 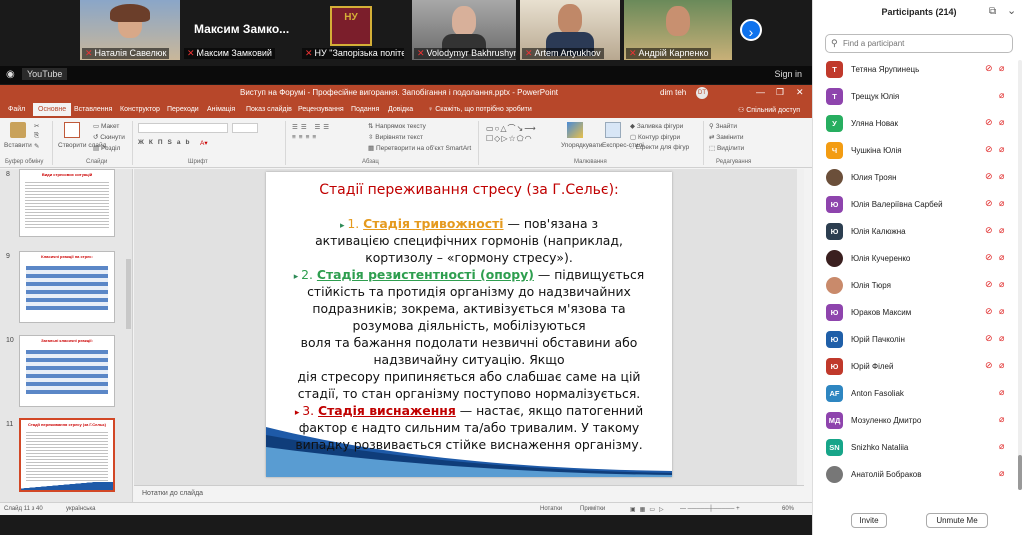 I want to click on notes-toggle: Нотатки, so click(x=551, y=509).